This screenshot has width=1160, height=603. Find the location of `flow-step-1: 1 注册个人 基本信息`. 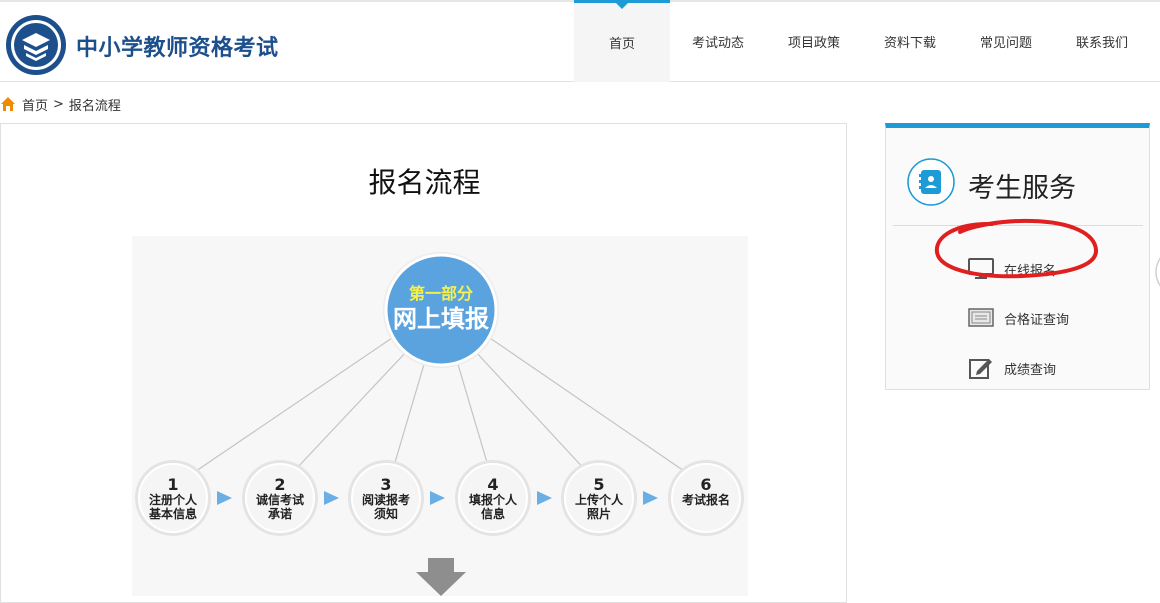

flow-step-1: 1 注册个人 基本信息 is located at coordinates (173, 498).